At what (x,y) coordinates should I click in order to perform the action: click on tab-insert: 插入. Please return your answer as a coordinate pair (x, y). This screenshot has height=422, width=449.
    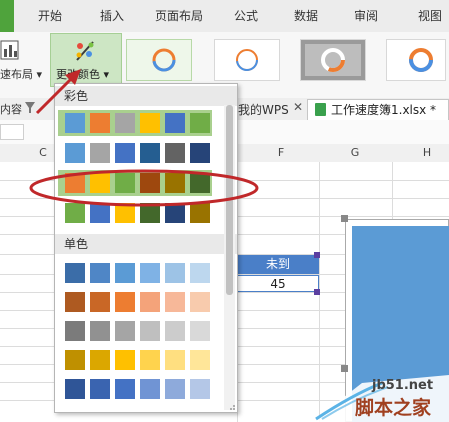
    Looking at the image, I should click on (112, 16).